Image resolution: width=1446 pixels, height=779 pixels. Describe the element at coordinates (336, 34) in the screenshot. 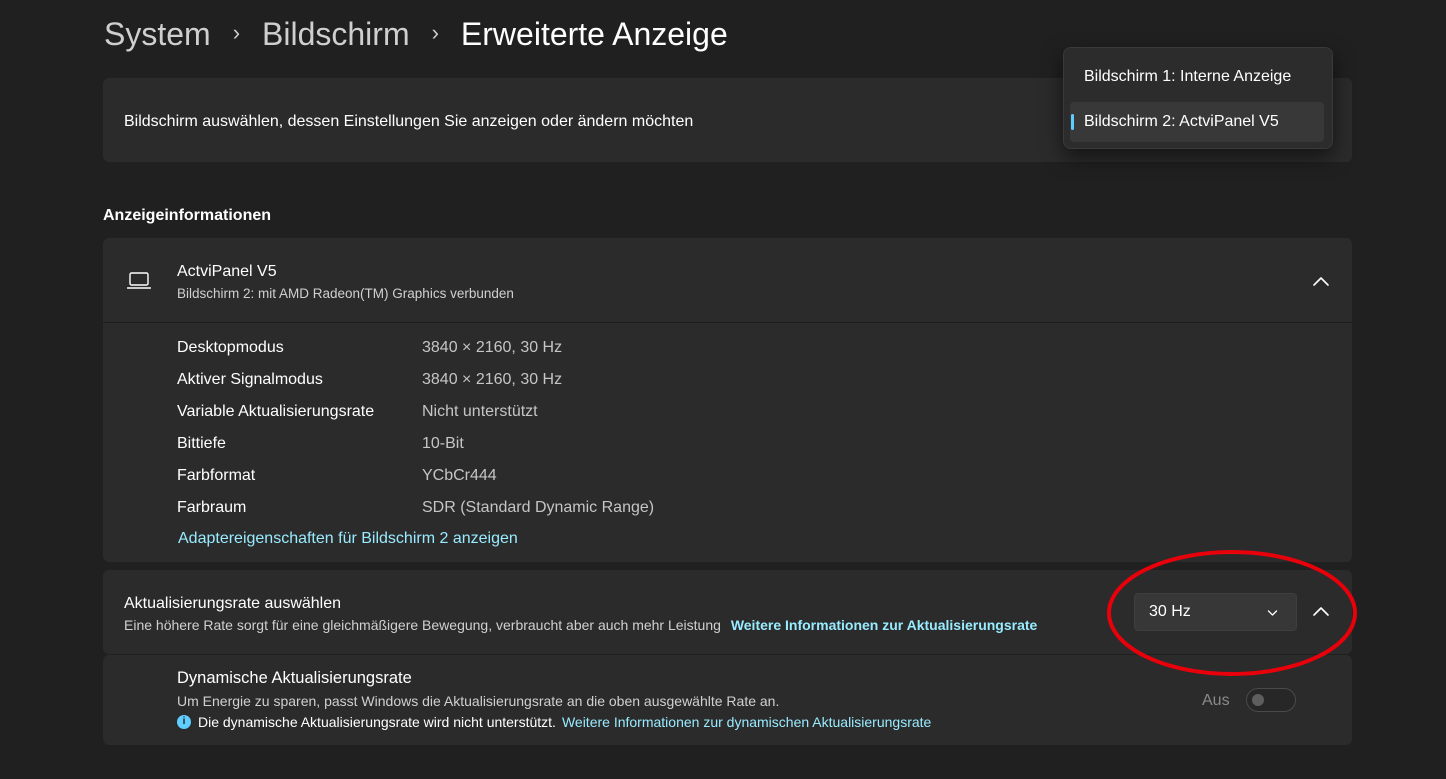

I see `breadcrumb-bildschirm: Bildschirm` at that location.